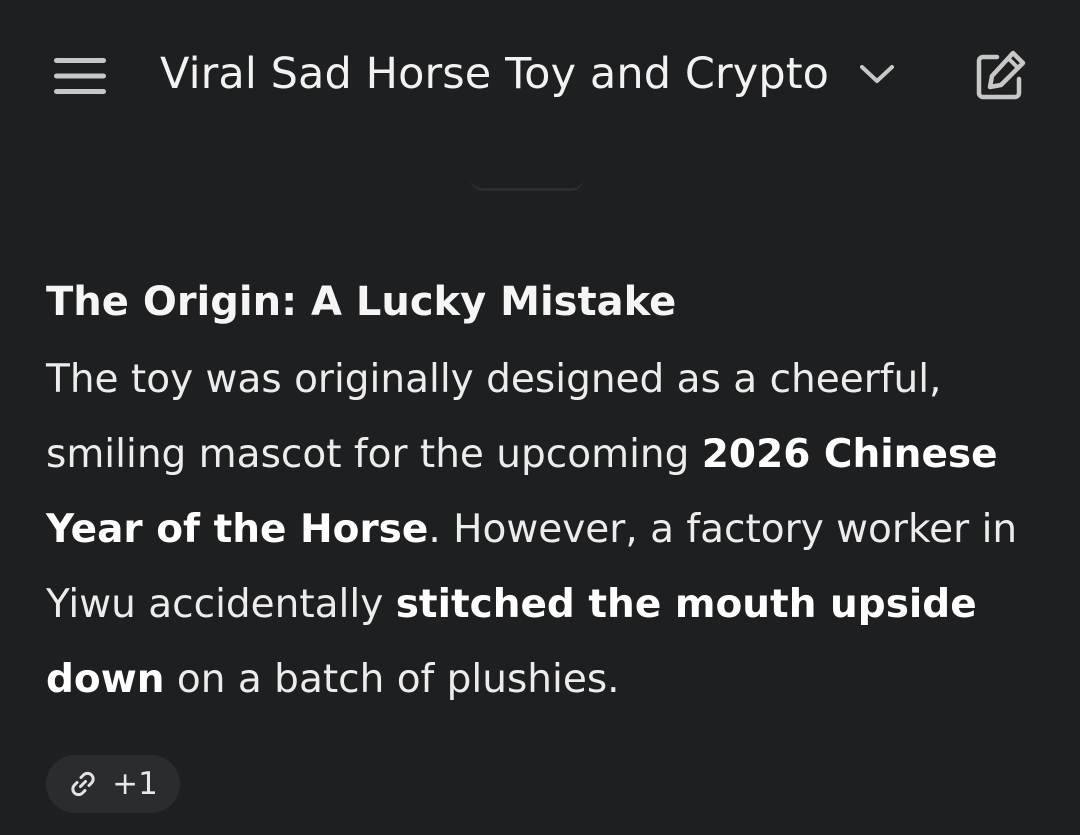 The height and width of the screenshot is (835, 1080). Describe the element at coordinates (392, 679) in the screenshot. I see `text-run: on a batch of plushies.` at that location.